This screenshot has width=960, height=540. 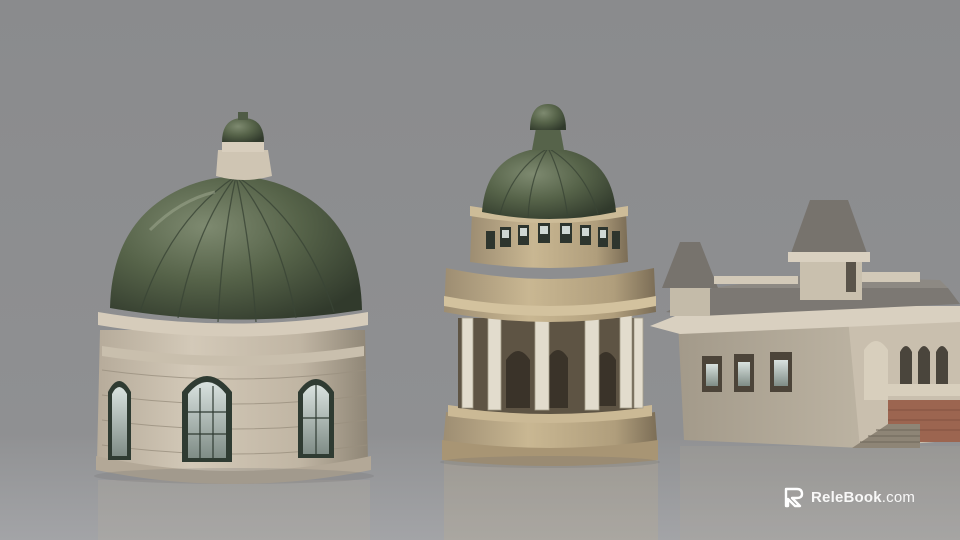 I want to click on watermark-text: ReleBook.com, so click(x=863, y=497).